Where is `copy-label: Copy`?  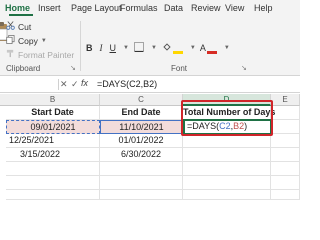
copy-label: Copy is located at coordinates (28, 40).